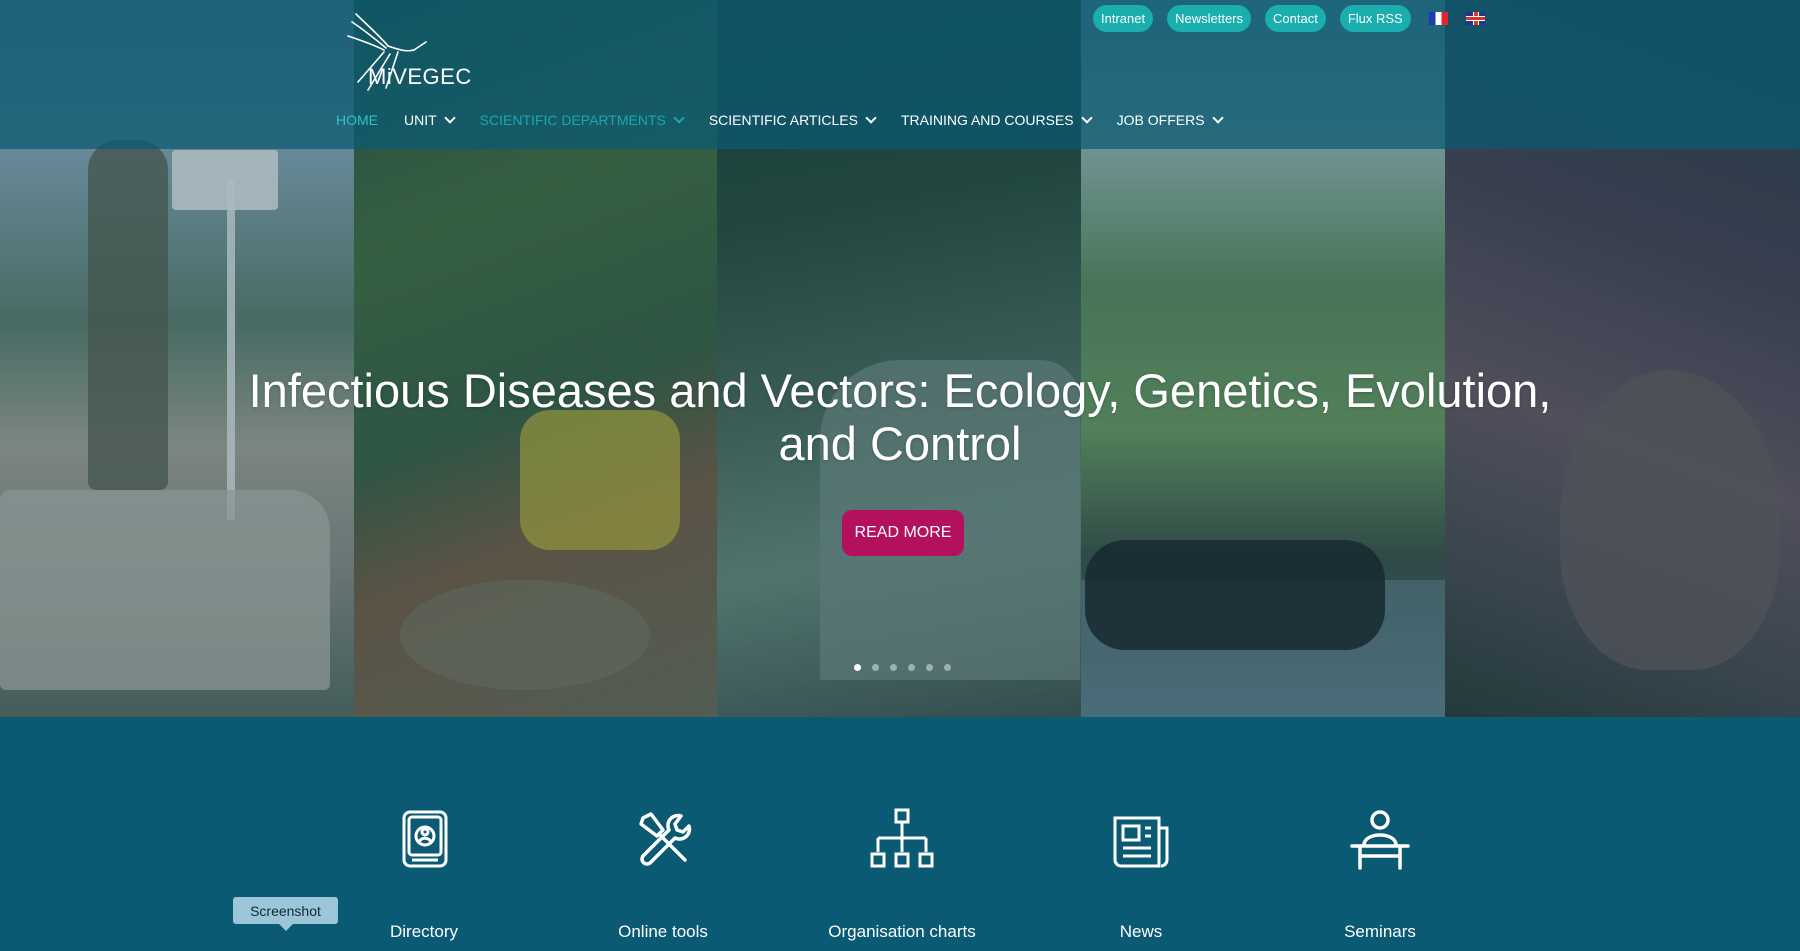  I want to click on nav-scientific-departments: SCIENTIFIC DEPARTMENTS, so click(582, 120).